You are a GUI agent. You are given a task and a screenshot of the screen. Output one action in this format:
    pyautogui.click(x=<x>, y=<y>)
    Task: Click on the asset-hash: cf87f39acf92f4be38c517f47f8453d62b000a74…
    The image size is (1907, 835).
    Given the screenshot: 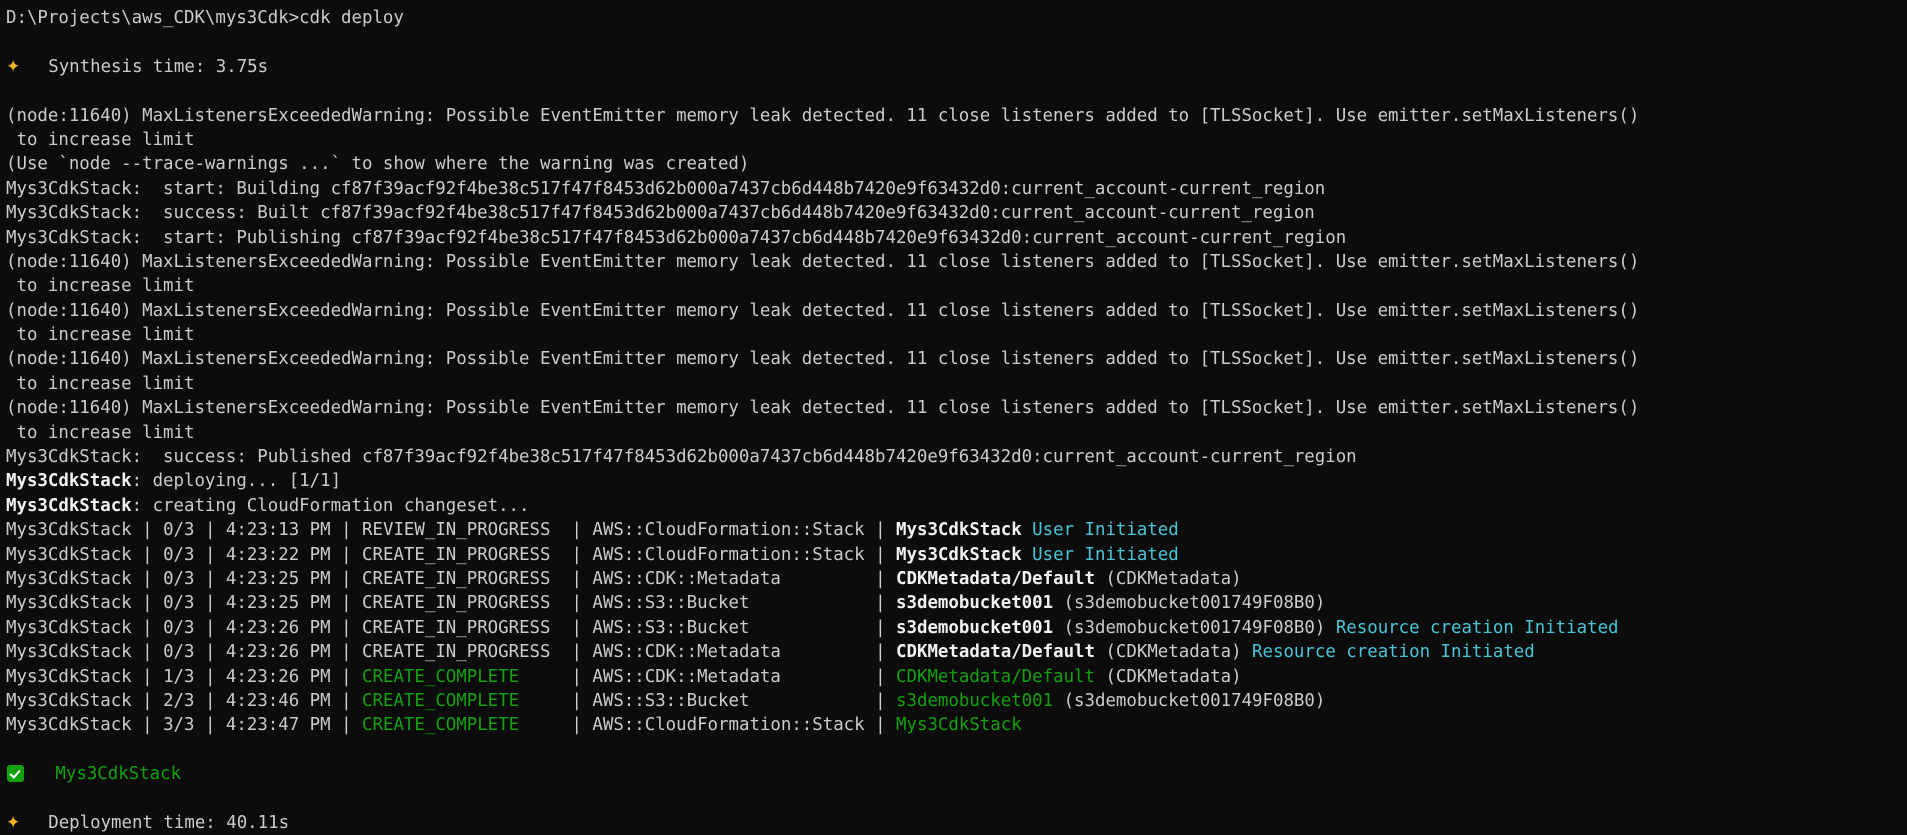 What is the action you would take?
    pyautogui.click(x=828, y=188)
    